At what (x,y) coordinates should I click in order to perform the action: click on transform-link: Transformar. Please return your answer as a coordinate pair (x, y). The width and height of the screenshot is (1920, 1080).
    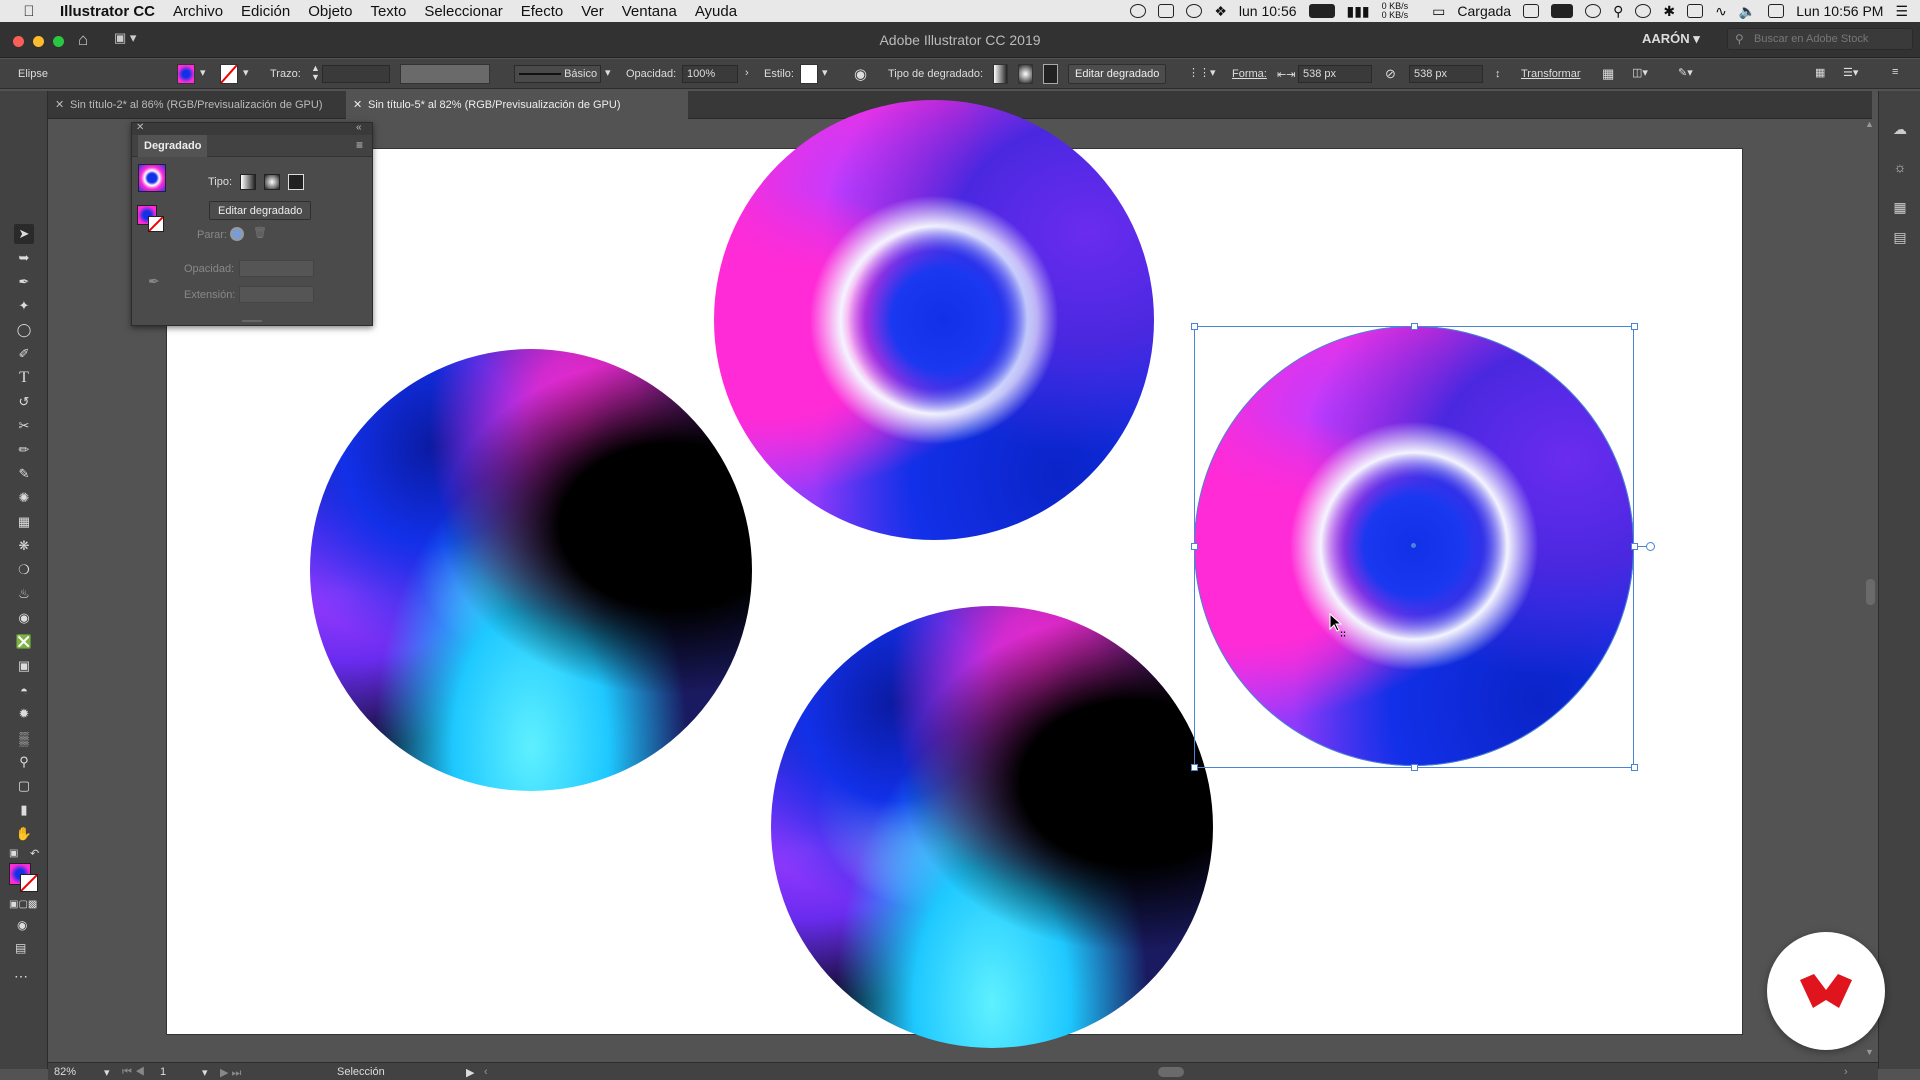
    Looking at the image, I should click on (1551, 74).